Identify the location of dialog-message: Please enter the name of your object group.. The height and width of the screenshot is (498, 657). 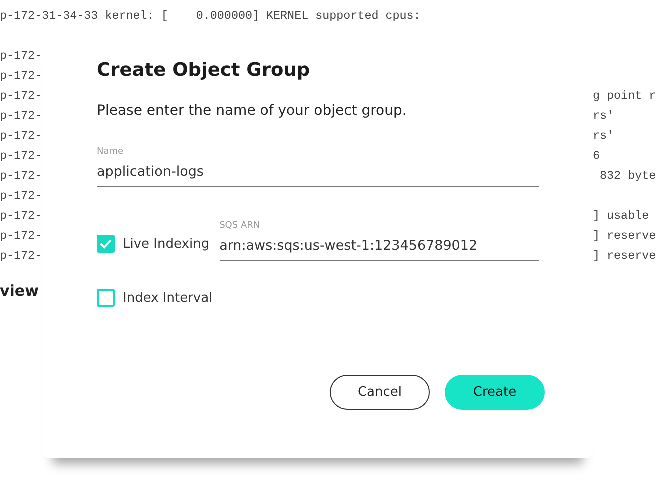
(252, 111).